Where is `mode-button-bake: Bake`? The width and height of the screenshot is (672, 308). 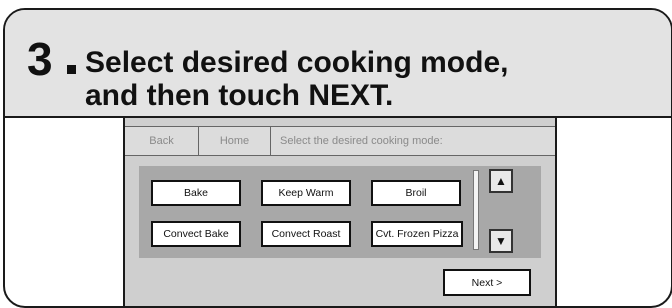
mode-button-bake: Bake is located at coordinates (196, 193).